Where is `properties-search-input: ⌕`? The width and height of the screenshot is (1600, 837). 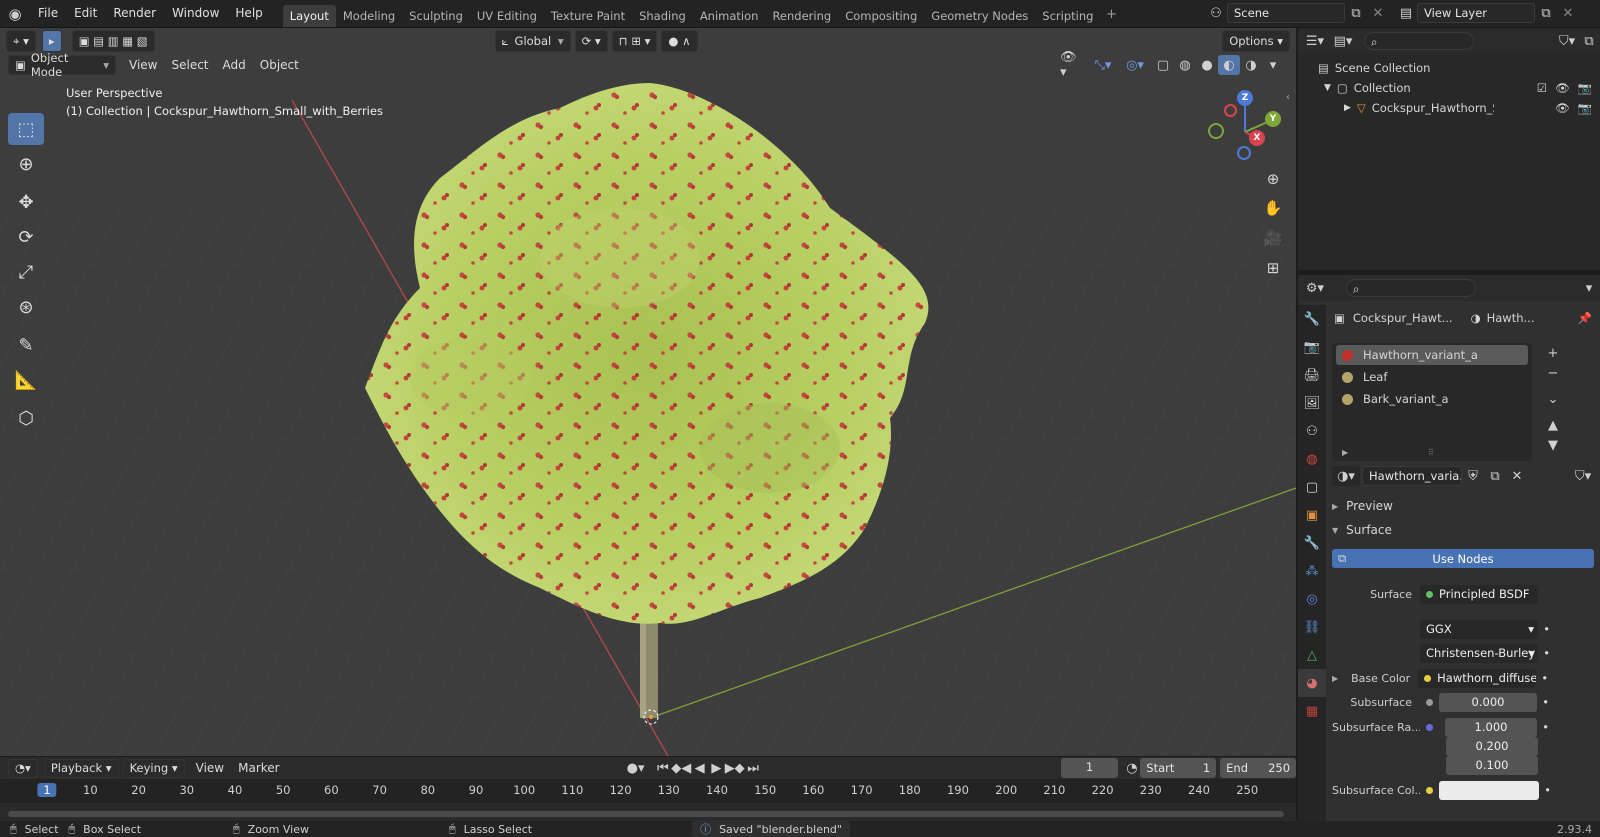 properties-search-input: ⌕ is located at coordinates (1411, 288).